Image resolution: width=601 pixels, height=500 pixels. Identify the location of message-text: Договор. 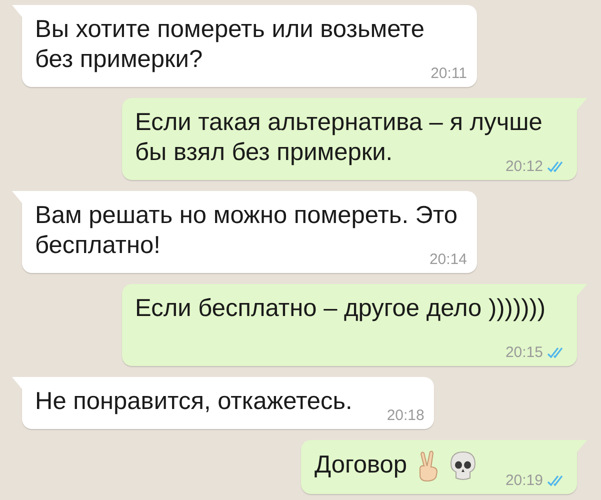
(360, 464).